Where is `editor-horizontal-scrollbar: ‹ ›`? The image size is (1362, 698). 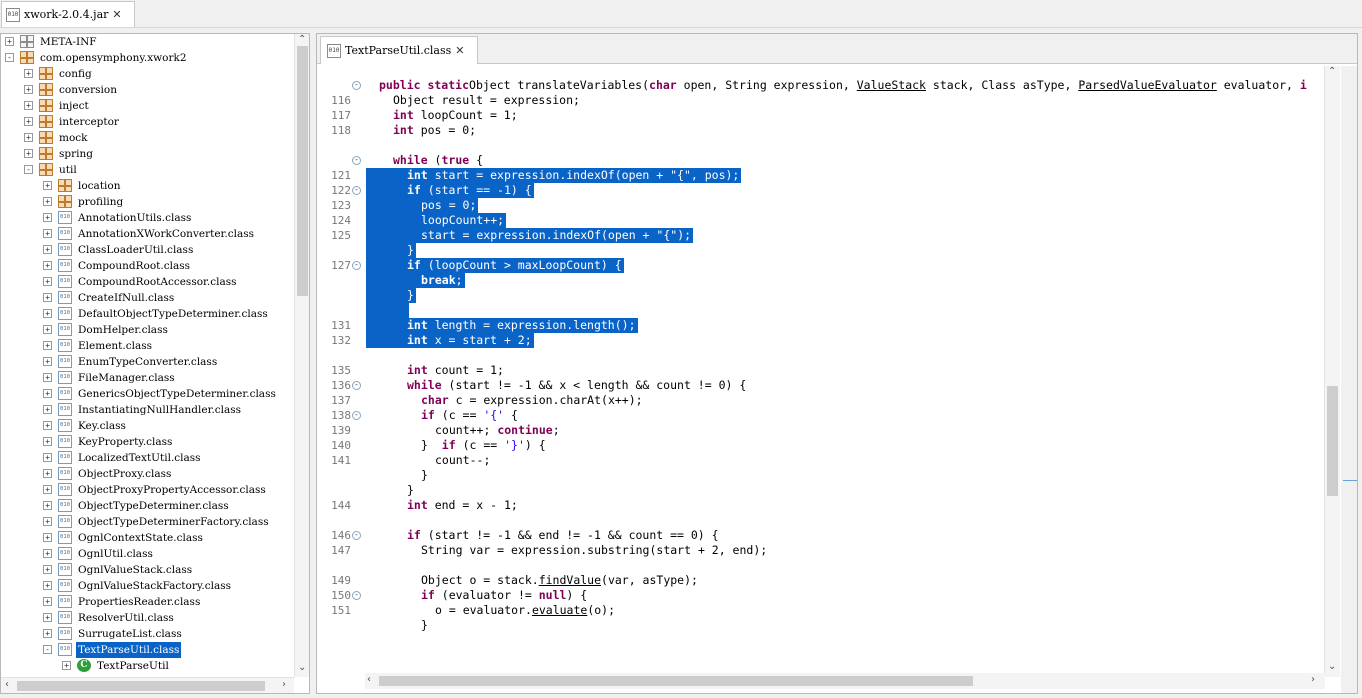
editor-horizontal-scrollbar: ‹ › is located at coordinates (845, 681).